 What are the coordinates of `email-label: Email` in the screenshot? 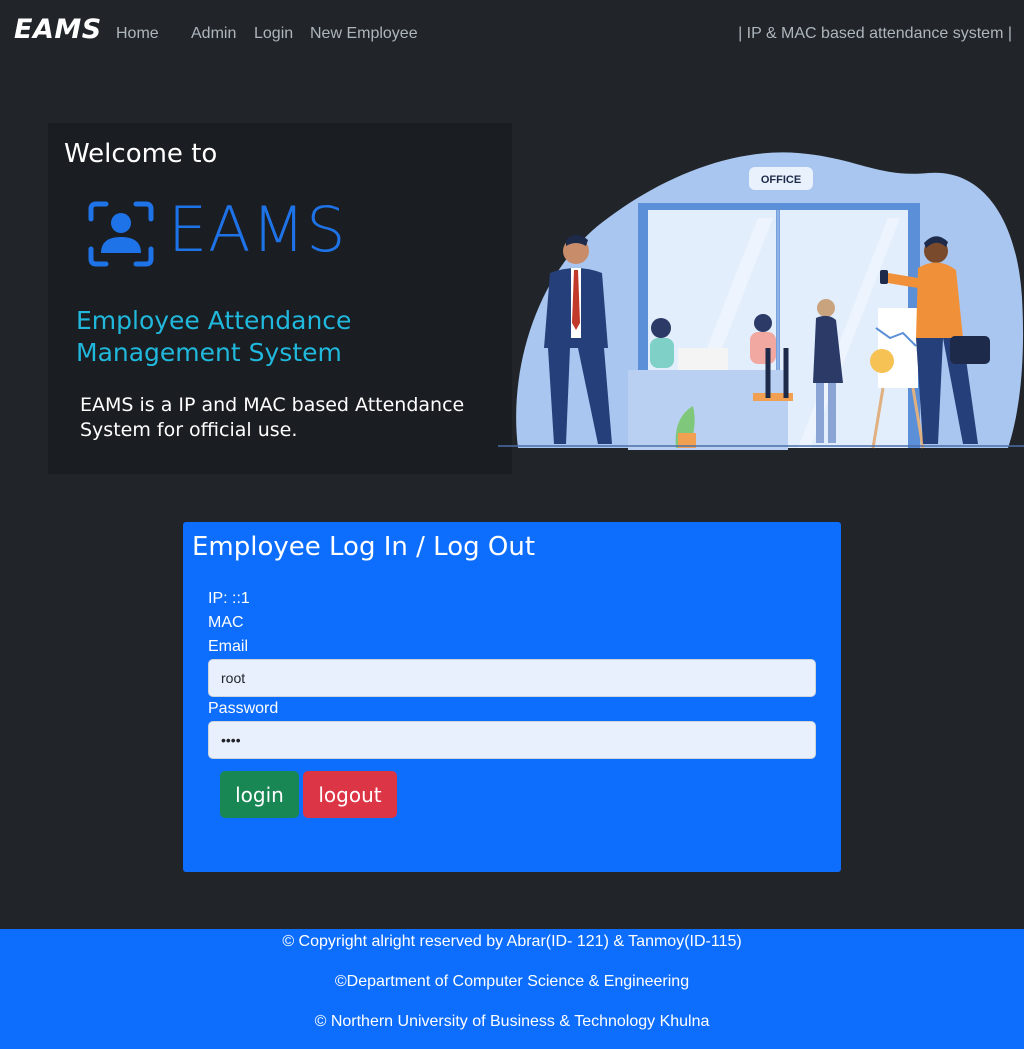 It's located at (228, 646).